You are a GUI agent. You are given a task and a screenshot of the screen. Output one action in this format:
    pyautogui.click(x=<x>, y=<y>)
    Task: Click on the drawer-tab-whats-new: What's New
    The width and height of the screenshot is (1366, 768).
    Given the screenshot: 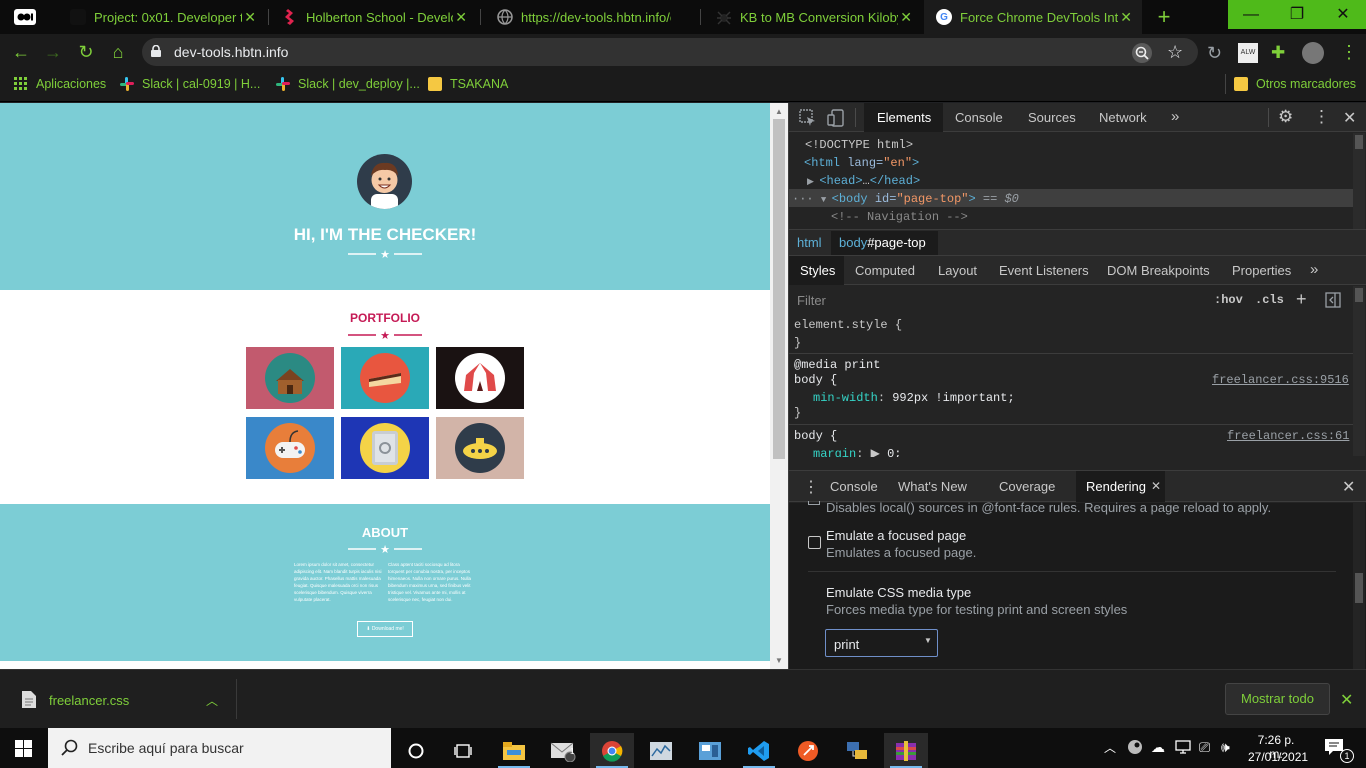 What is the action you would take?
    pyautogui.click(x=932, y=486)
    